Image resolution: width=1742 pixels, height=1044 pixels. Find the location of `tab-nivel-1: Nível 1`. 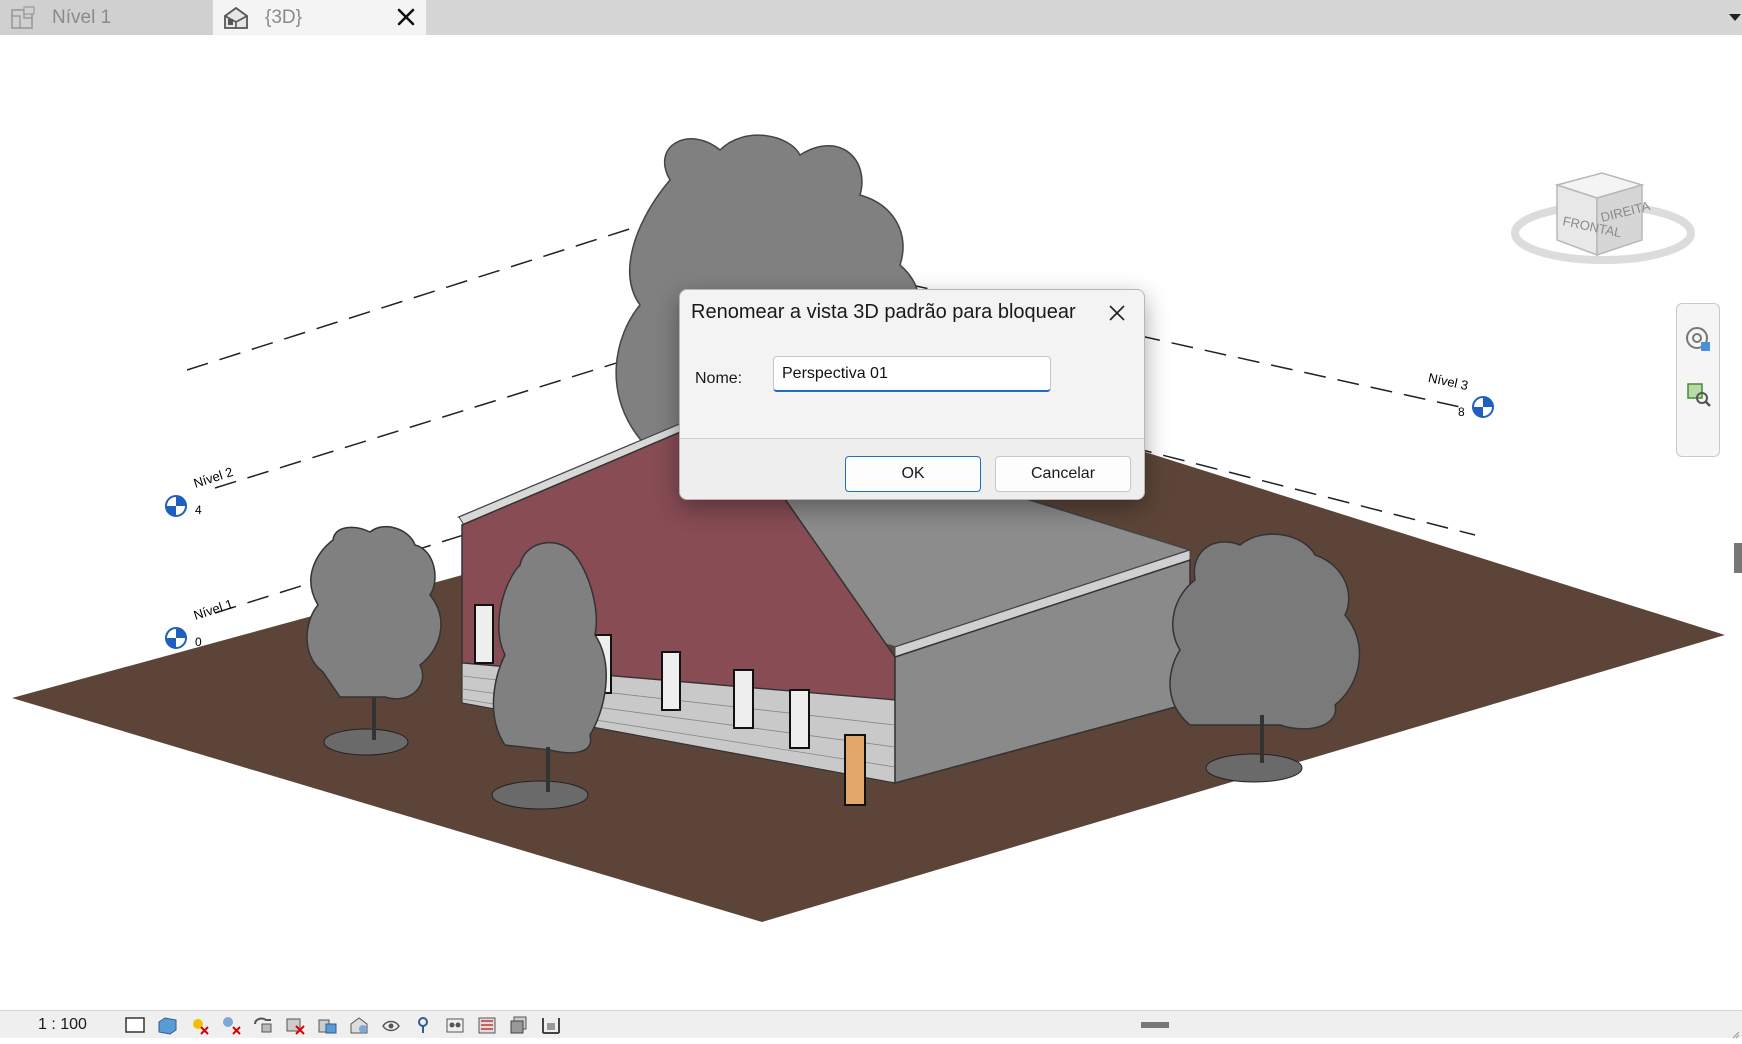

tab-nivel-1: Nível 1 is located at coordinates (106, 17).